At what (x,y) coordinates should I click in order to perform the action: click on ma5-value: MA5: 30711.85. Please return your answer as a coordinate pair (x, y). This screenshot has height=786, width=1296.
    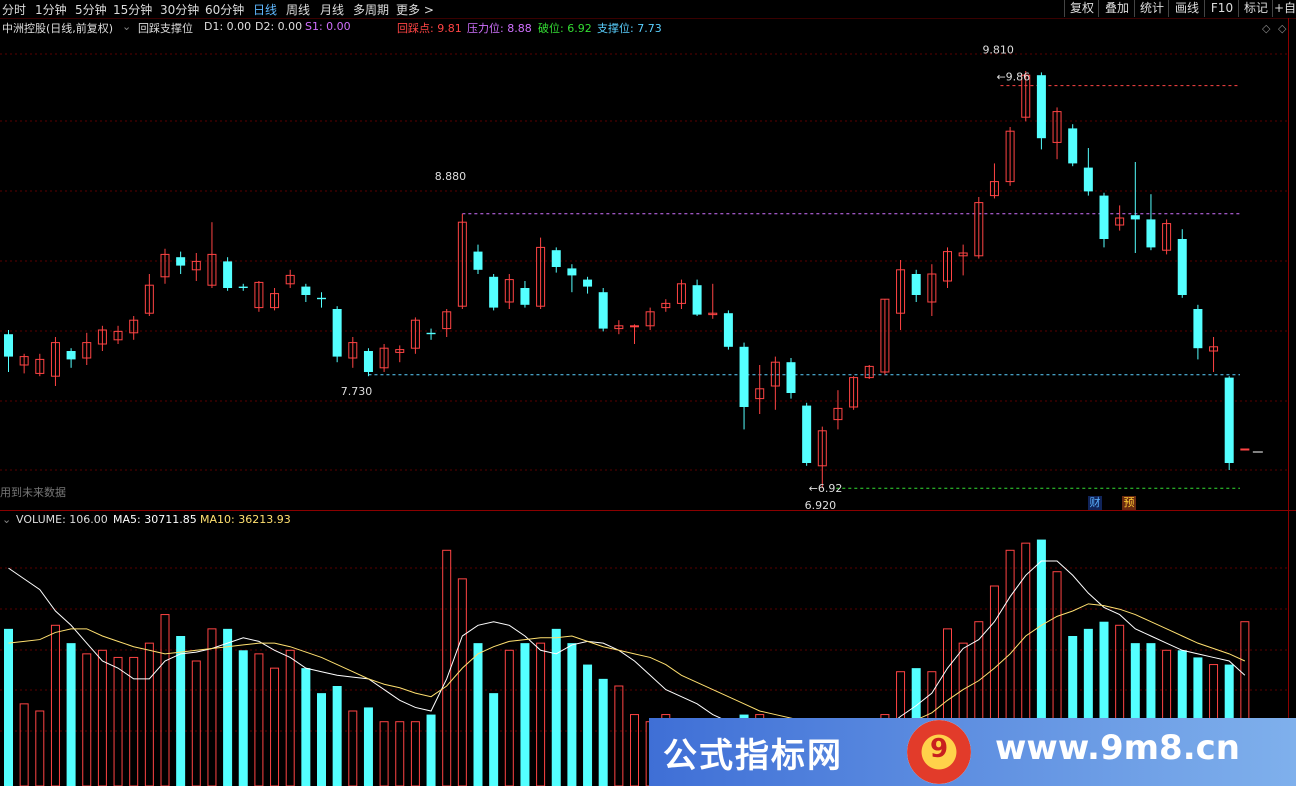
    Looking at the image, I should click on (155, 519).